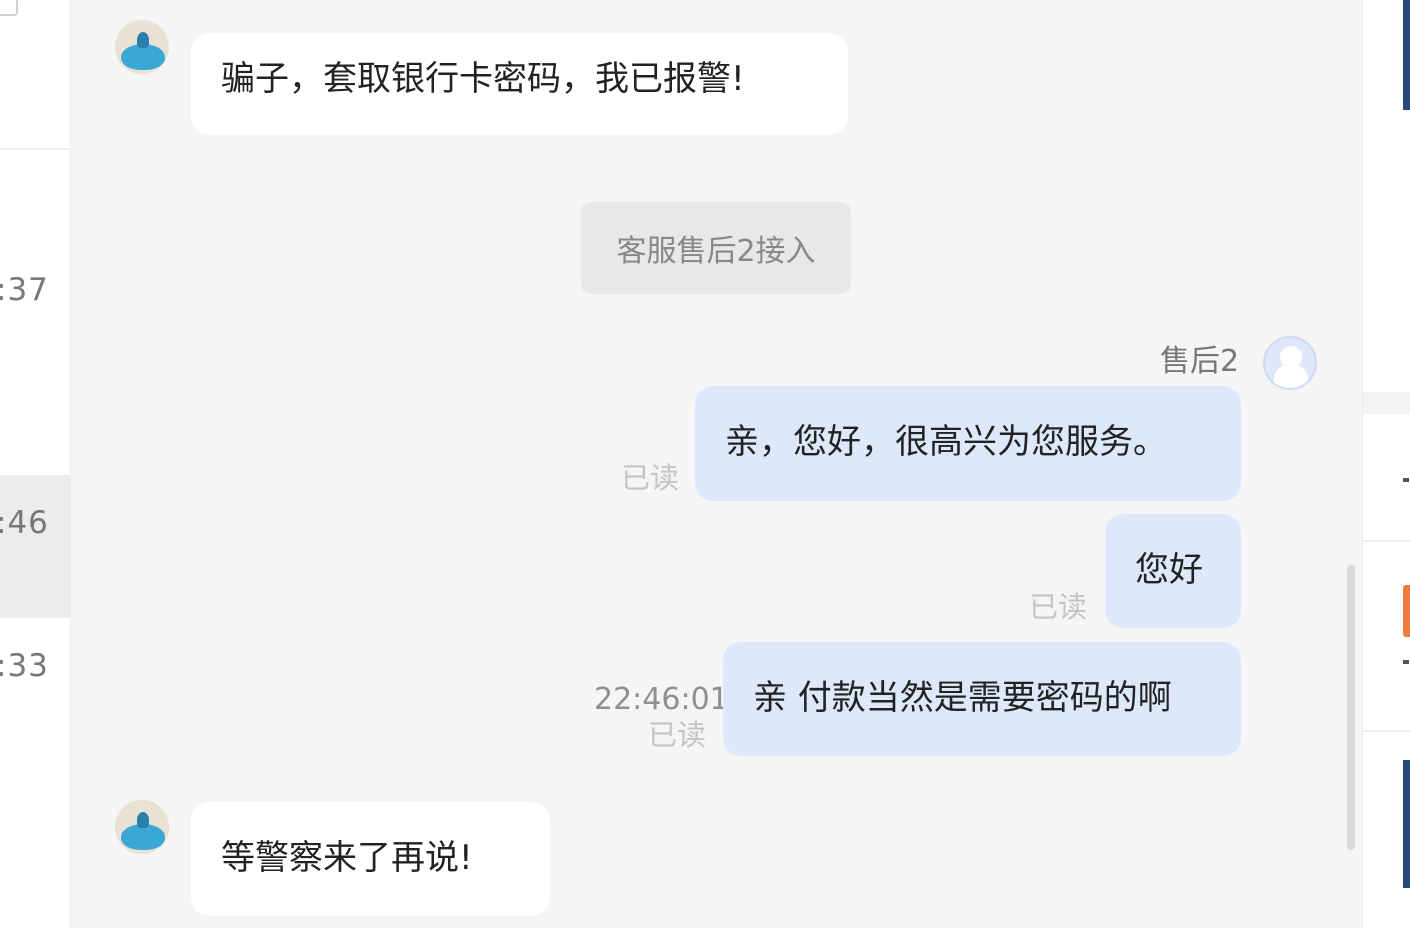 The image size is (1410, 928). I want to click on outgoing-message-bubble: 您好, so click(1173, 571).